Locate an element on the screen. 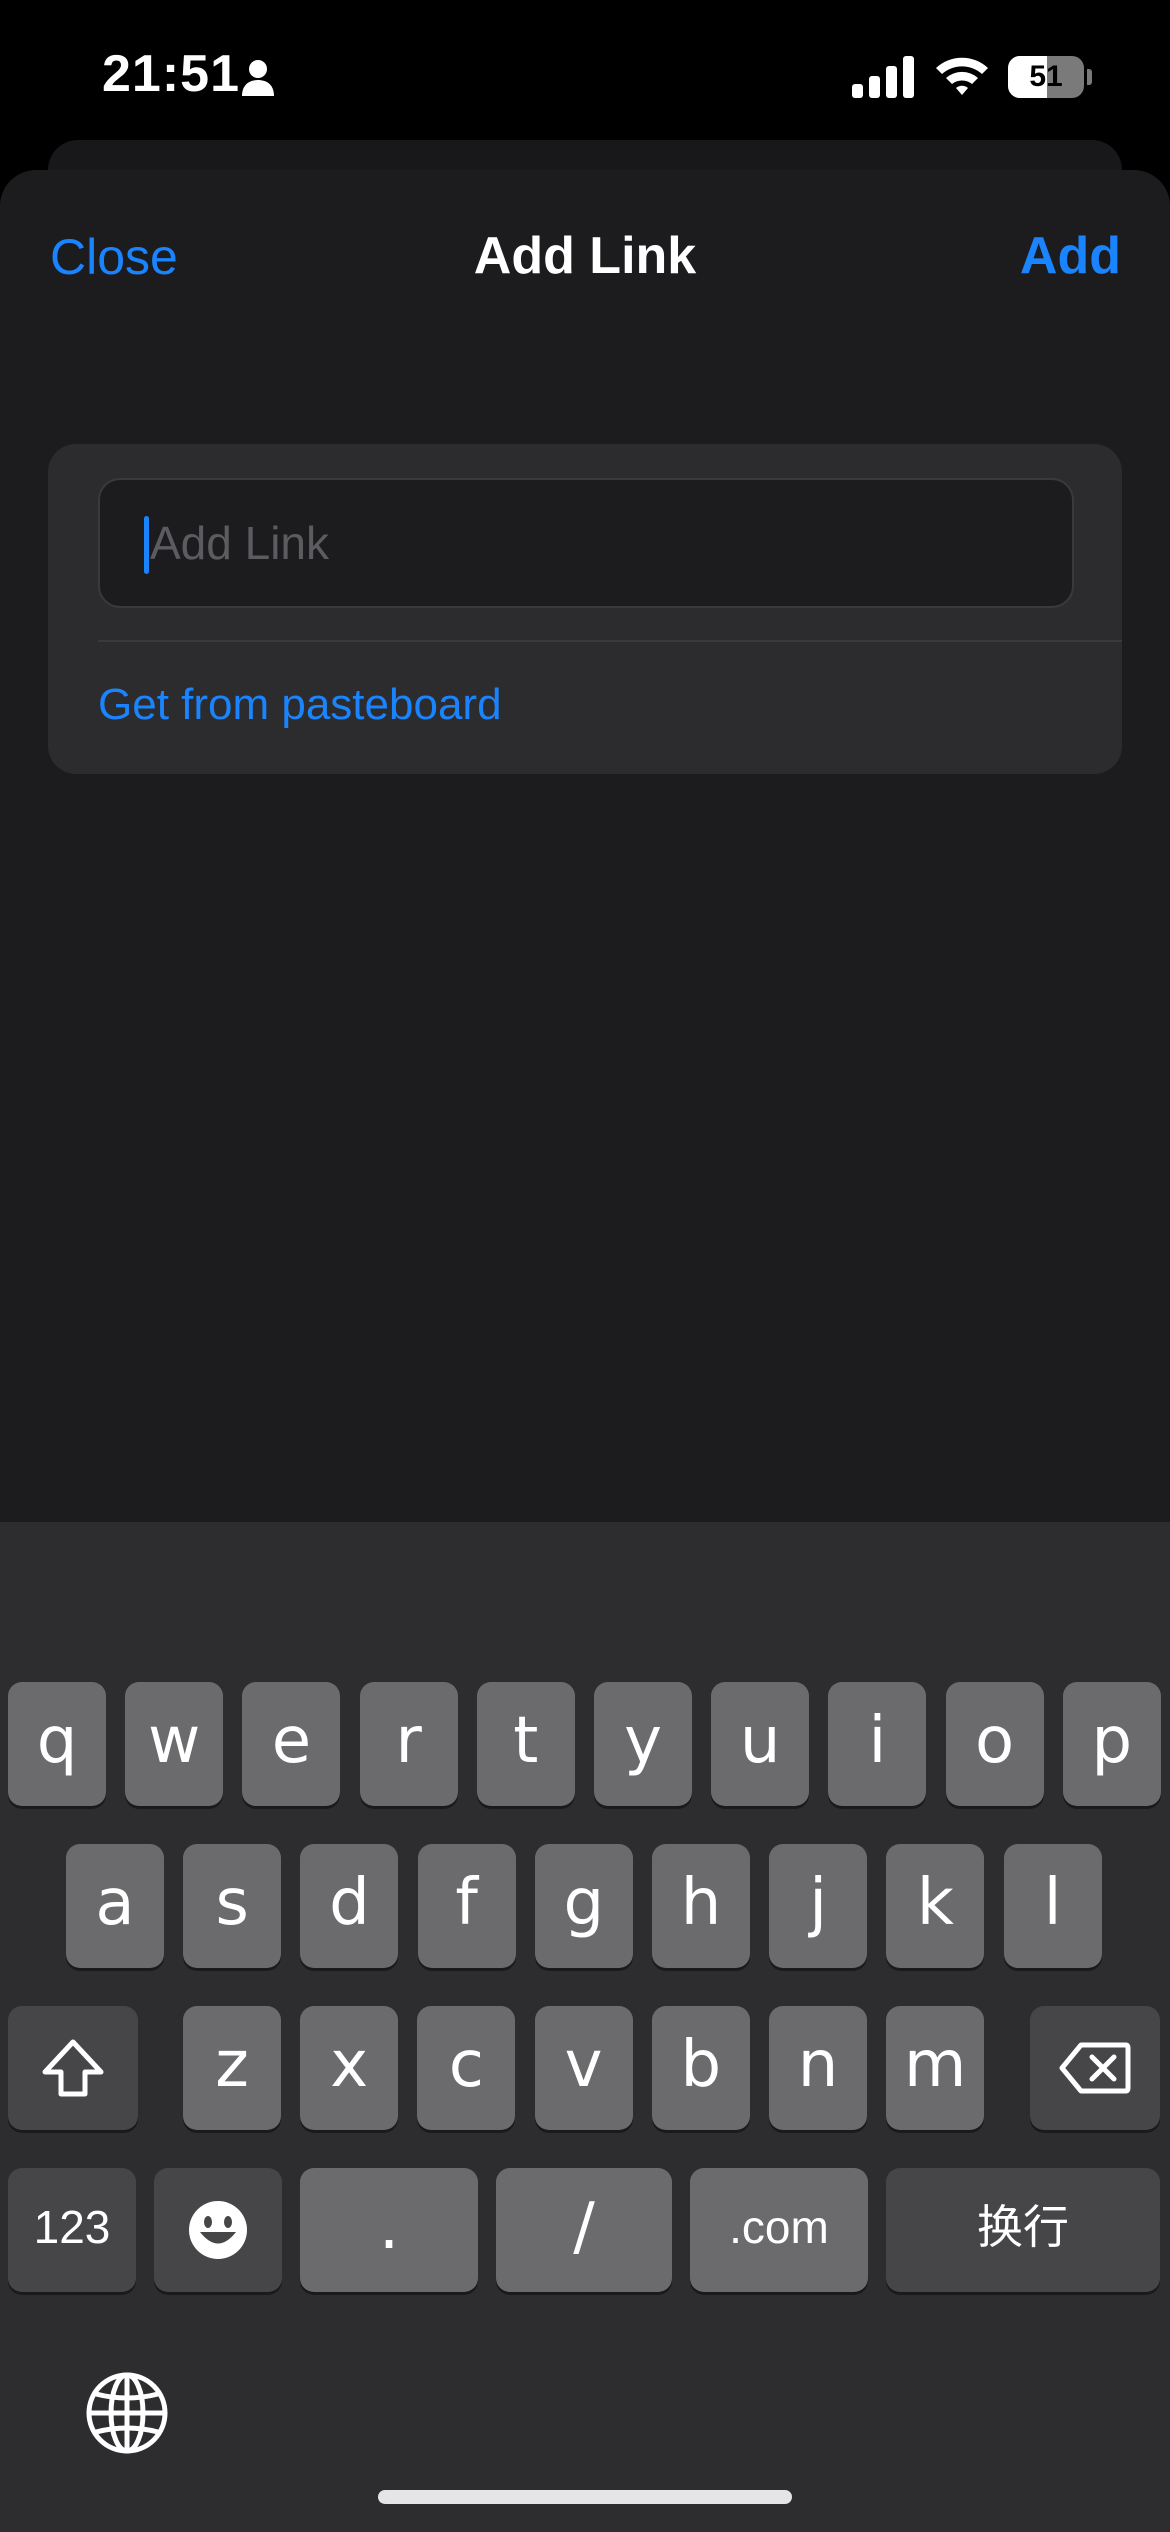  status-bar: 21:51 51 is located at coordinates (585, 75).